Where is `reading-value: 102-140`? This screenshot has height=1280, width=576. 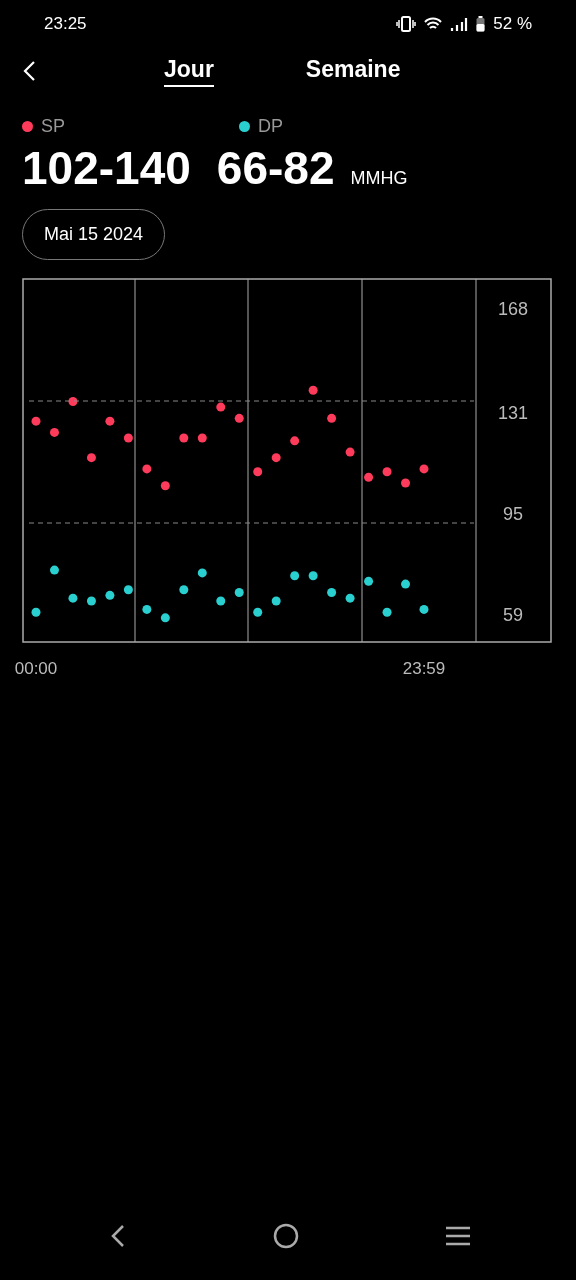 reading-value: 102-140 is located at coordinates (106, 168).